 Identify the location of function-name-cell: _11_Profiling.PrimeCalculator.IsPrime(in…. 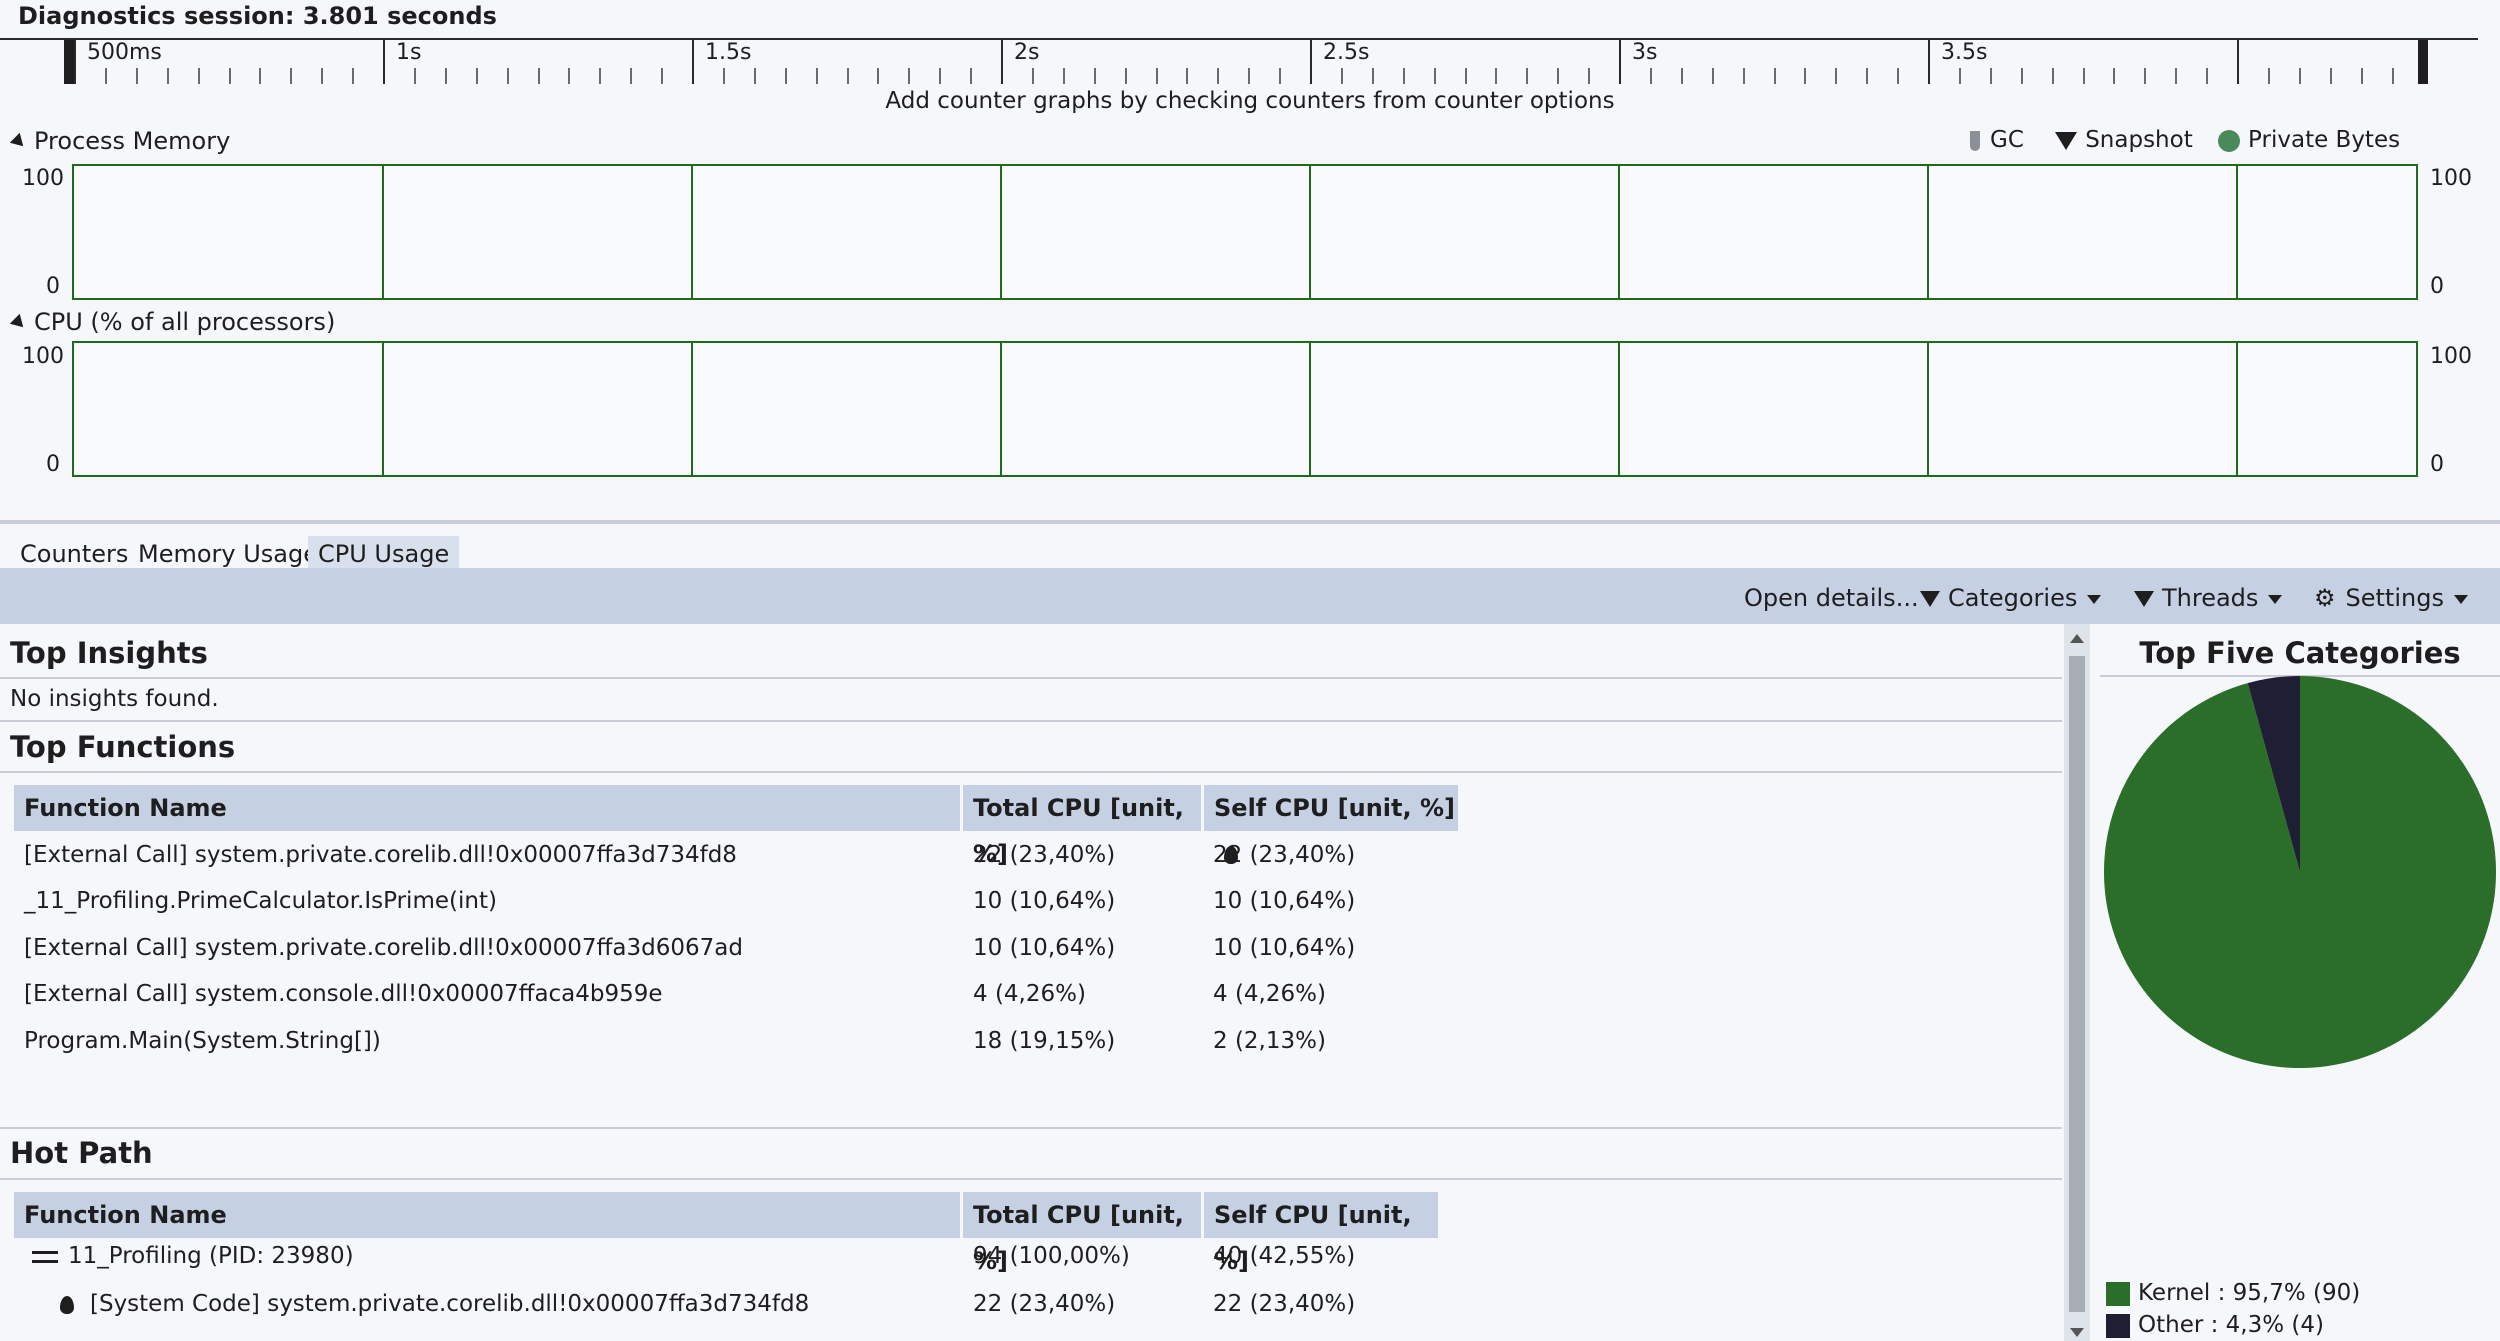
(260, 901).